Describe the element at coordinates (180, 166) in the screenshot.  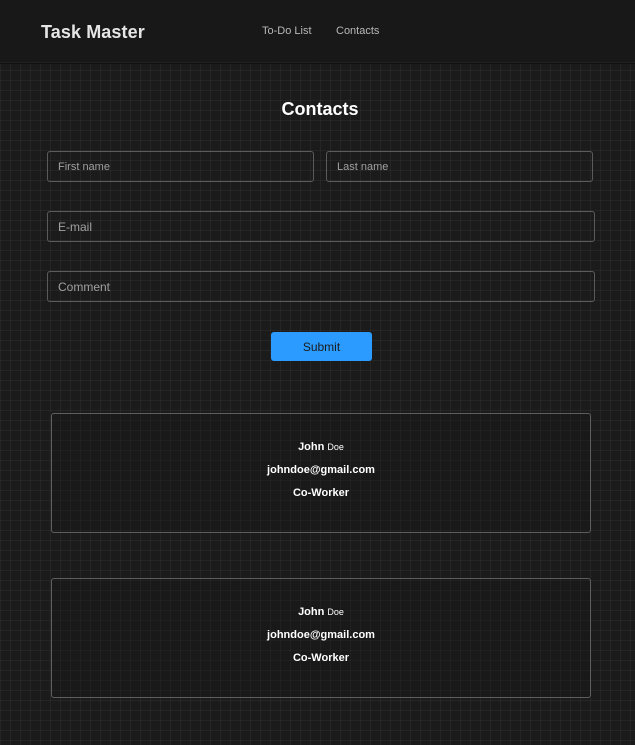
I see `first-name-input` at that location.